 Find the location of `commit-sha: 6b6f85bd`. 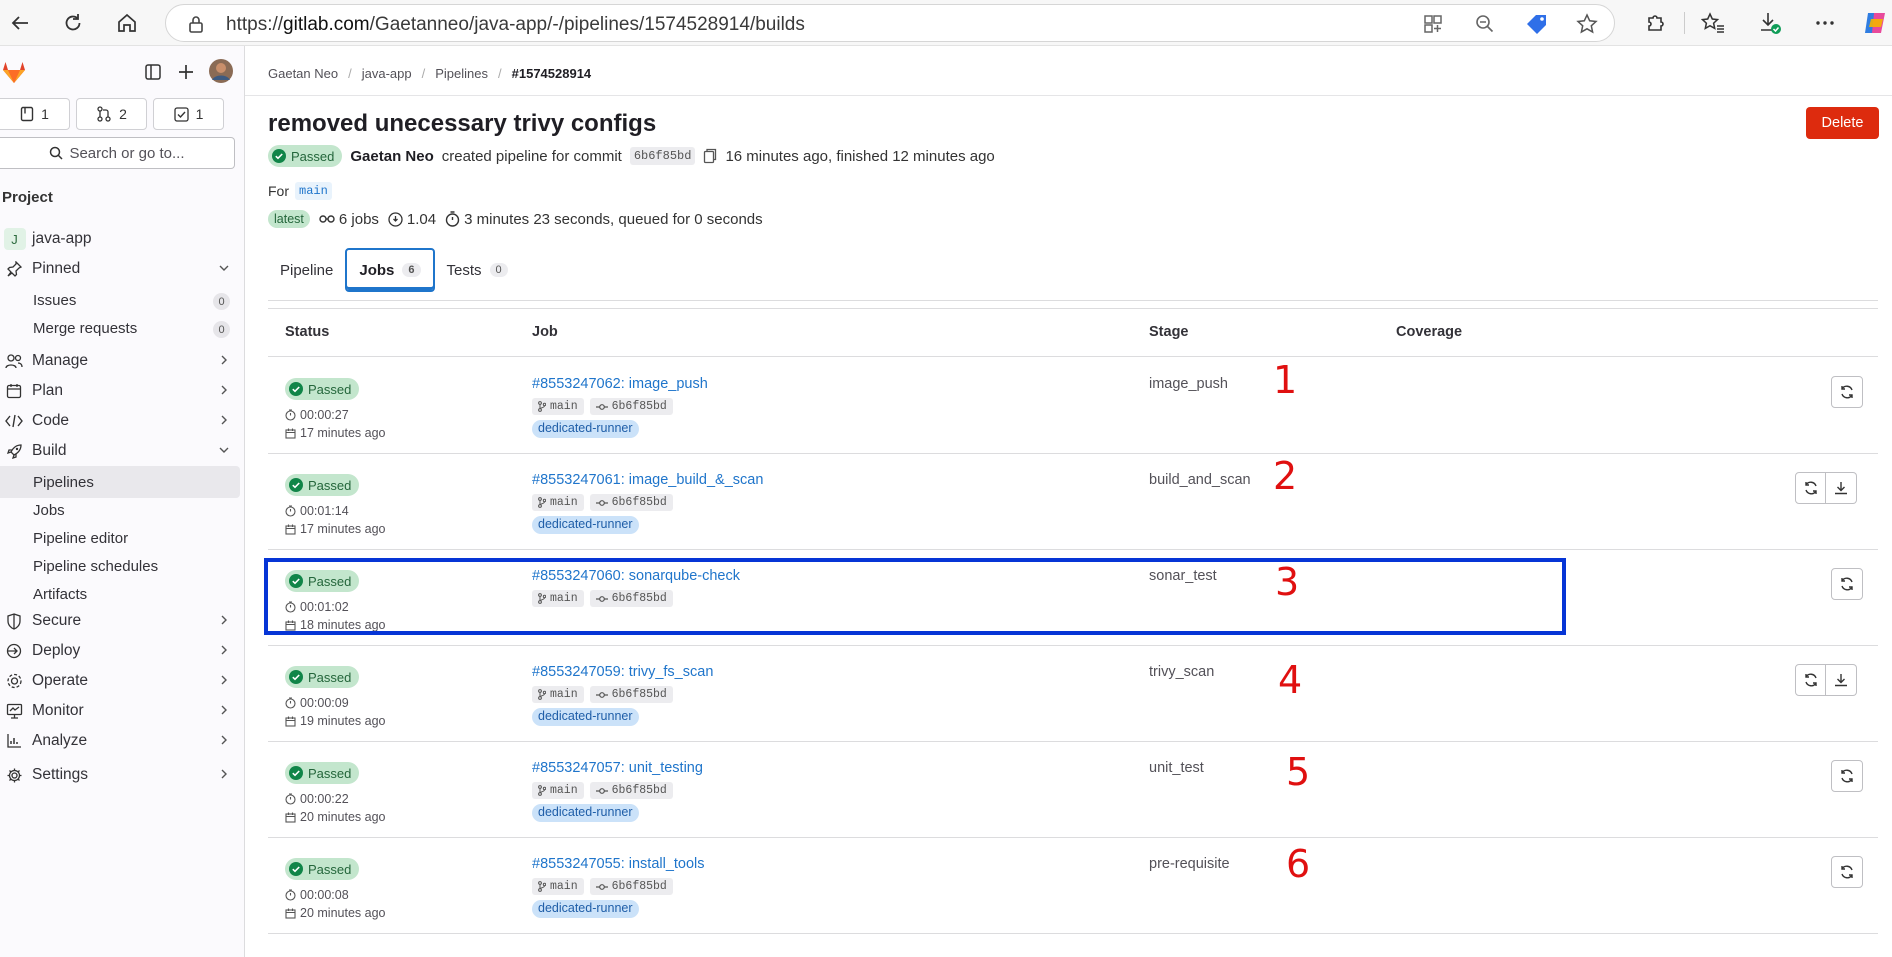

commit-sha: 6b6f85bd is located at coordinates (662, 156).